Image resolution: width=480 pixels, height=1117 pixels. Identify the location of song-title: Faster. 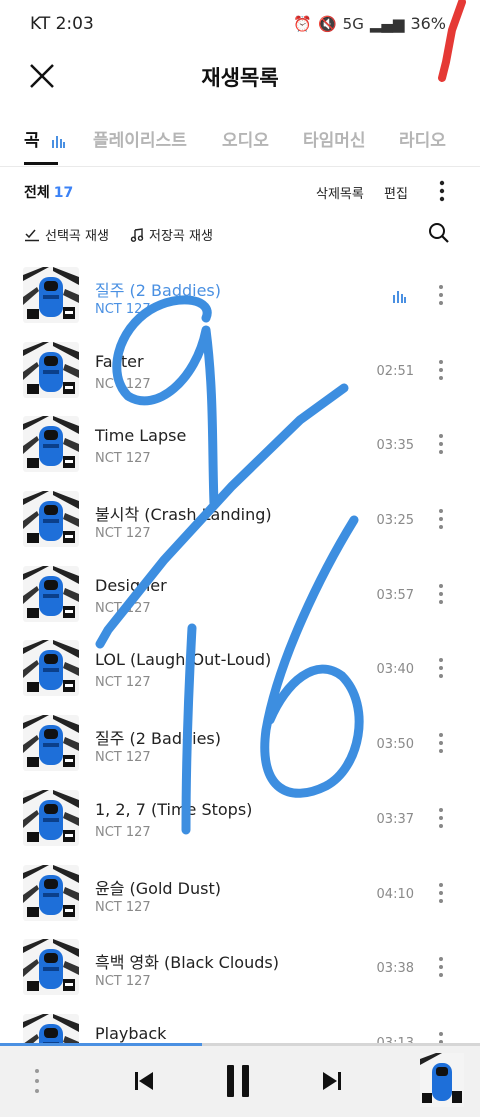
(119, 361).